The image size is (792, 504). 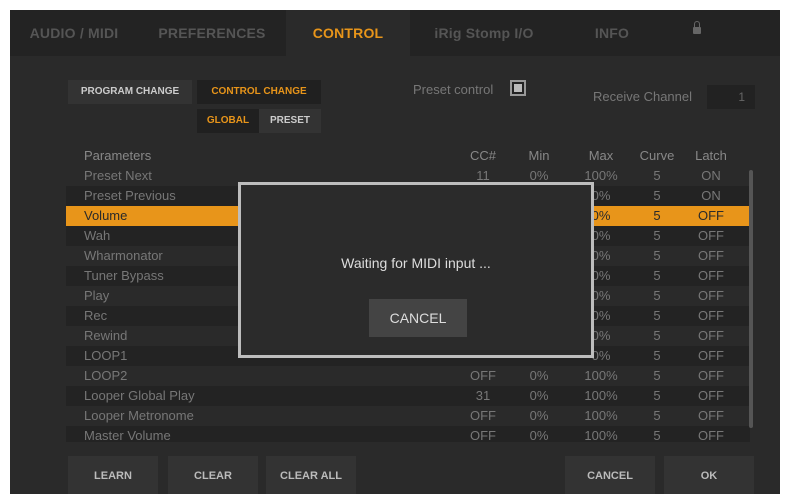 What do you see at coordinates (518, 88) in the screenshot?
I see `preset-control-checkbox` at bounding box center [518, 88].